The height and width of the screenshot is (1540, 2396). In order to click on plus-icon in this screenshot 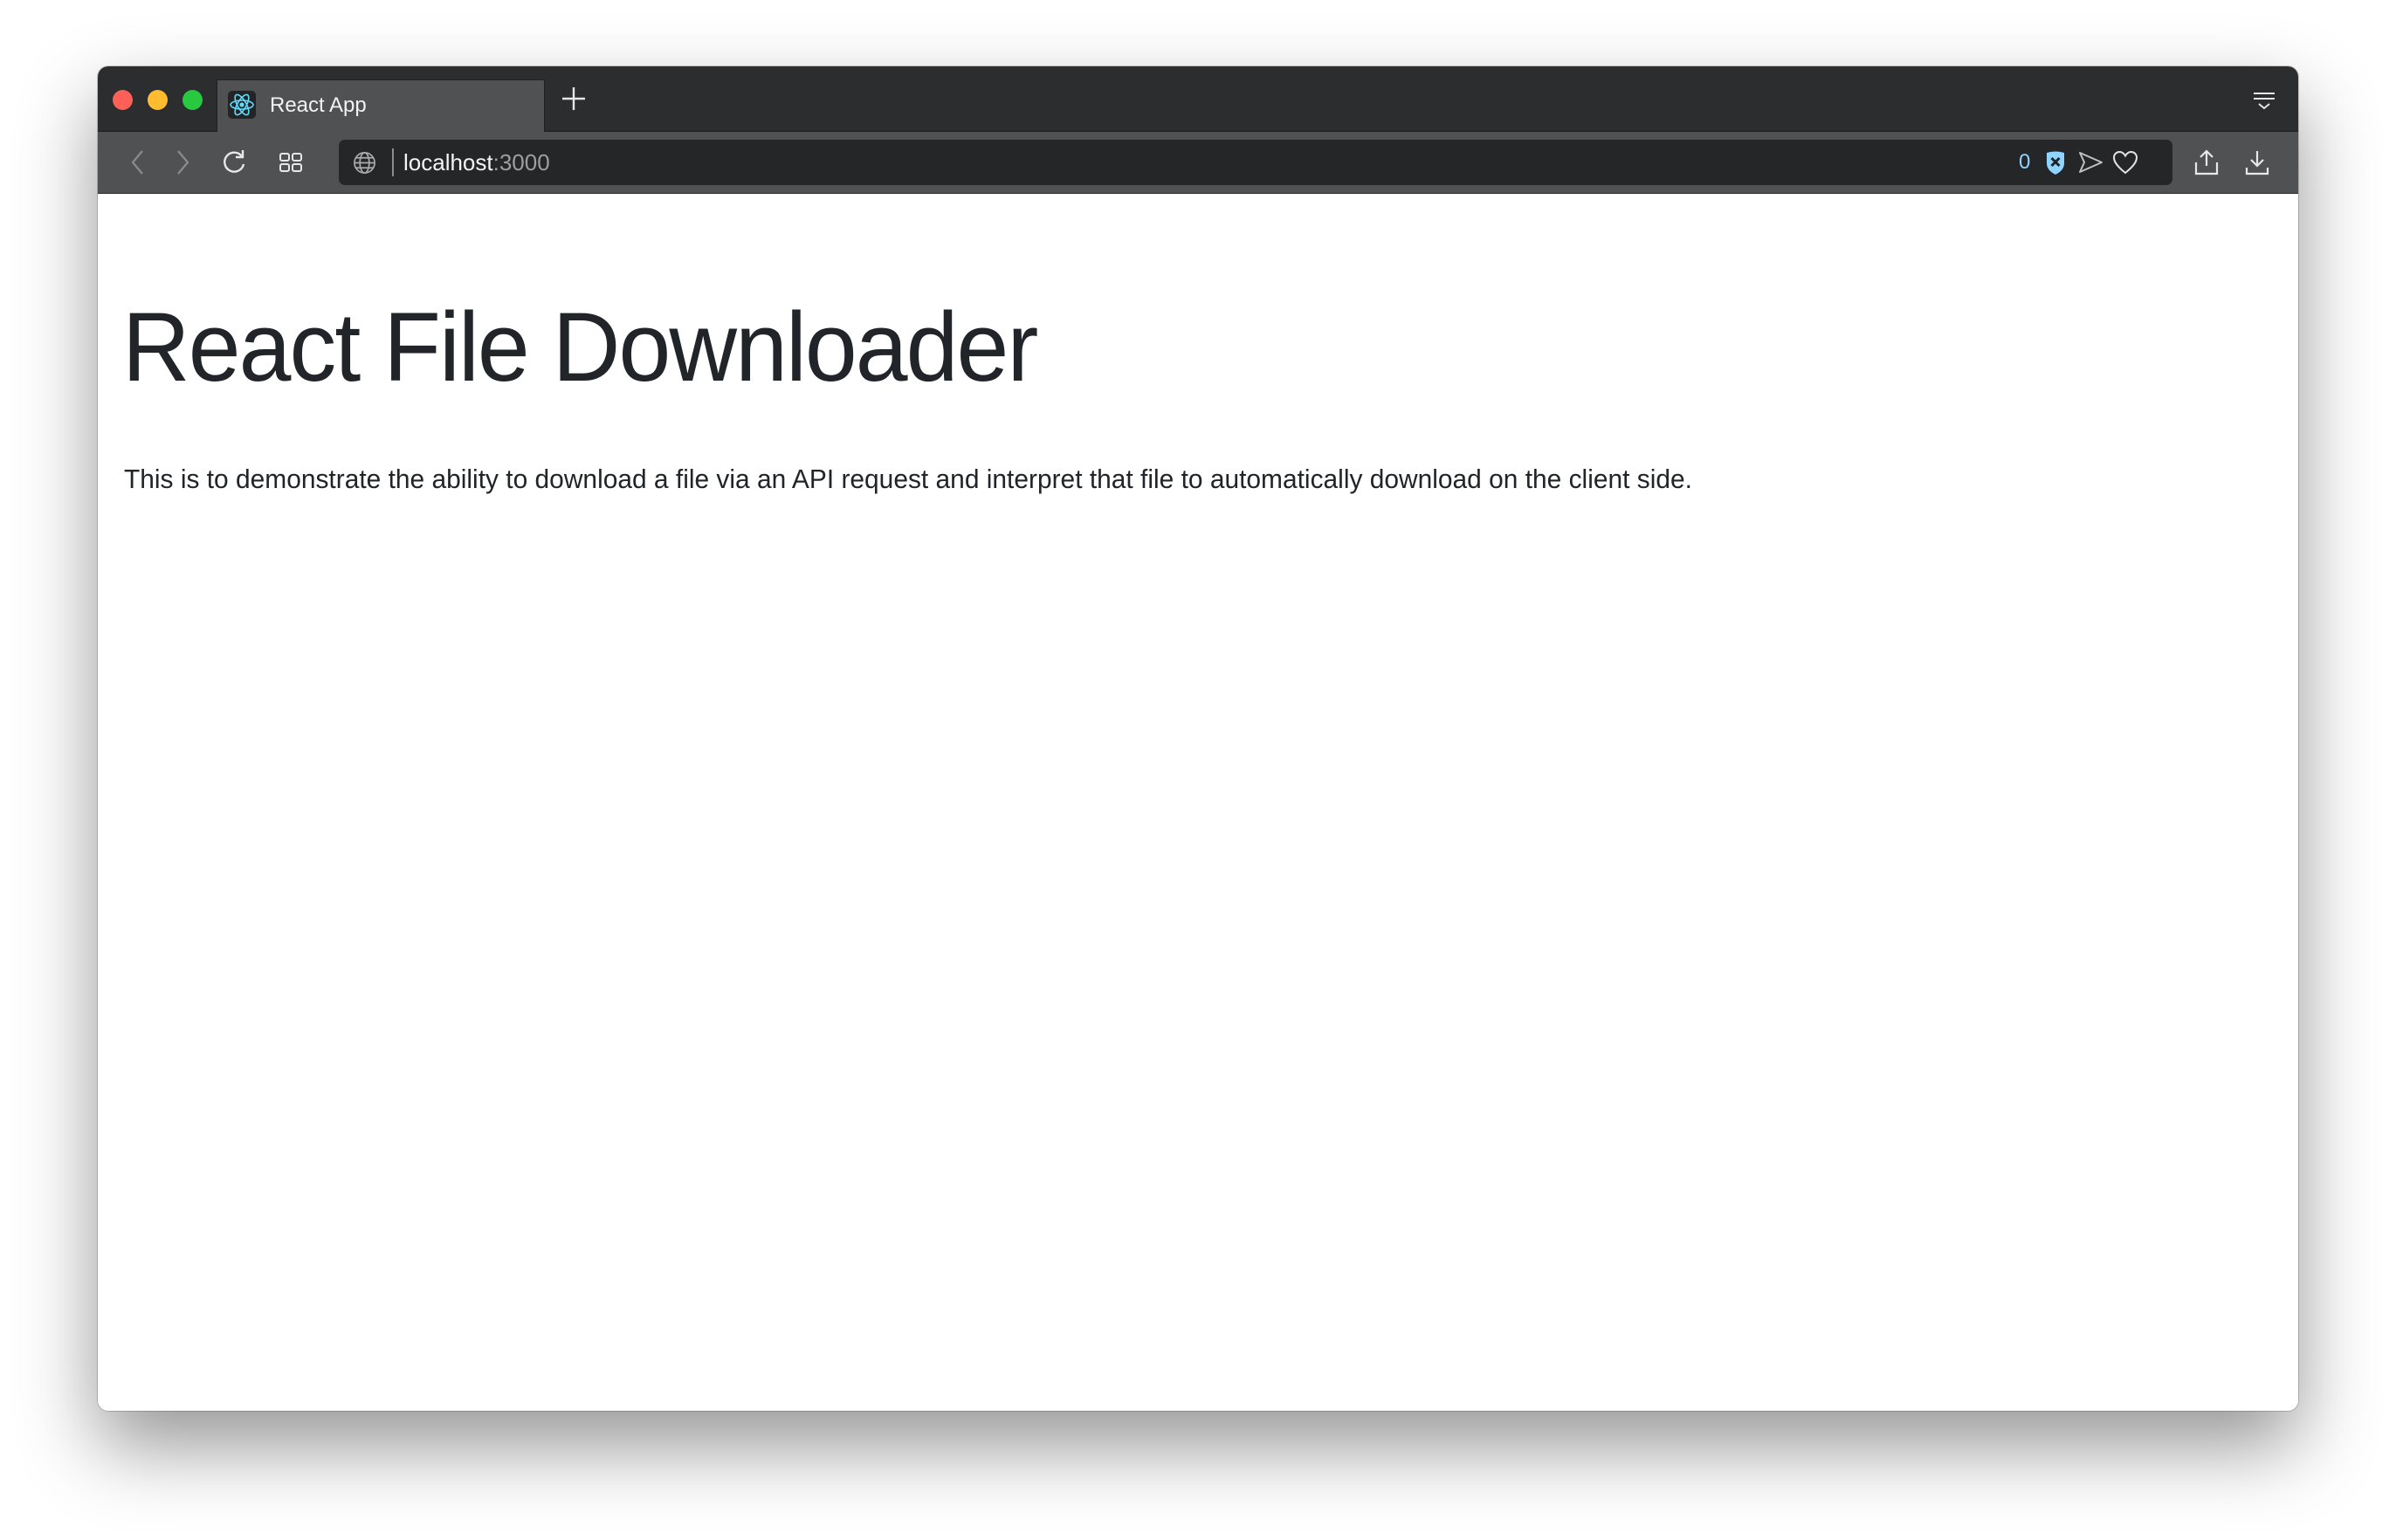, I will do `click(573, 98)`.